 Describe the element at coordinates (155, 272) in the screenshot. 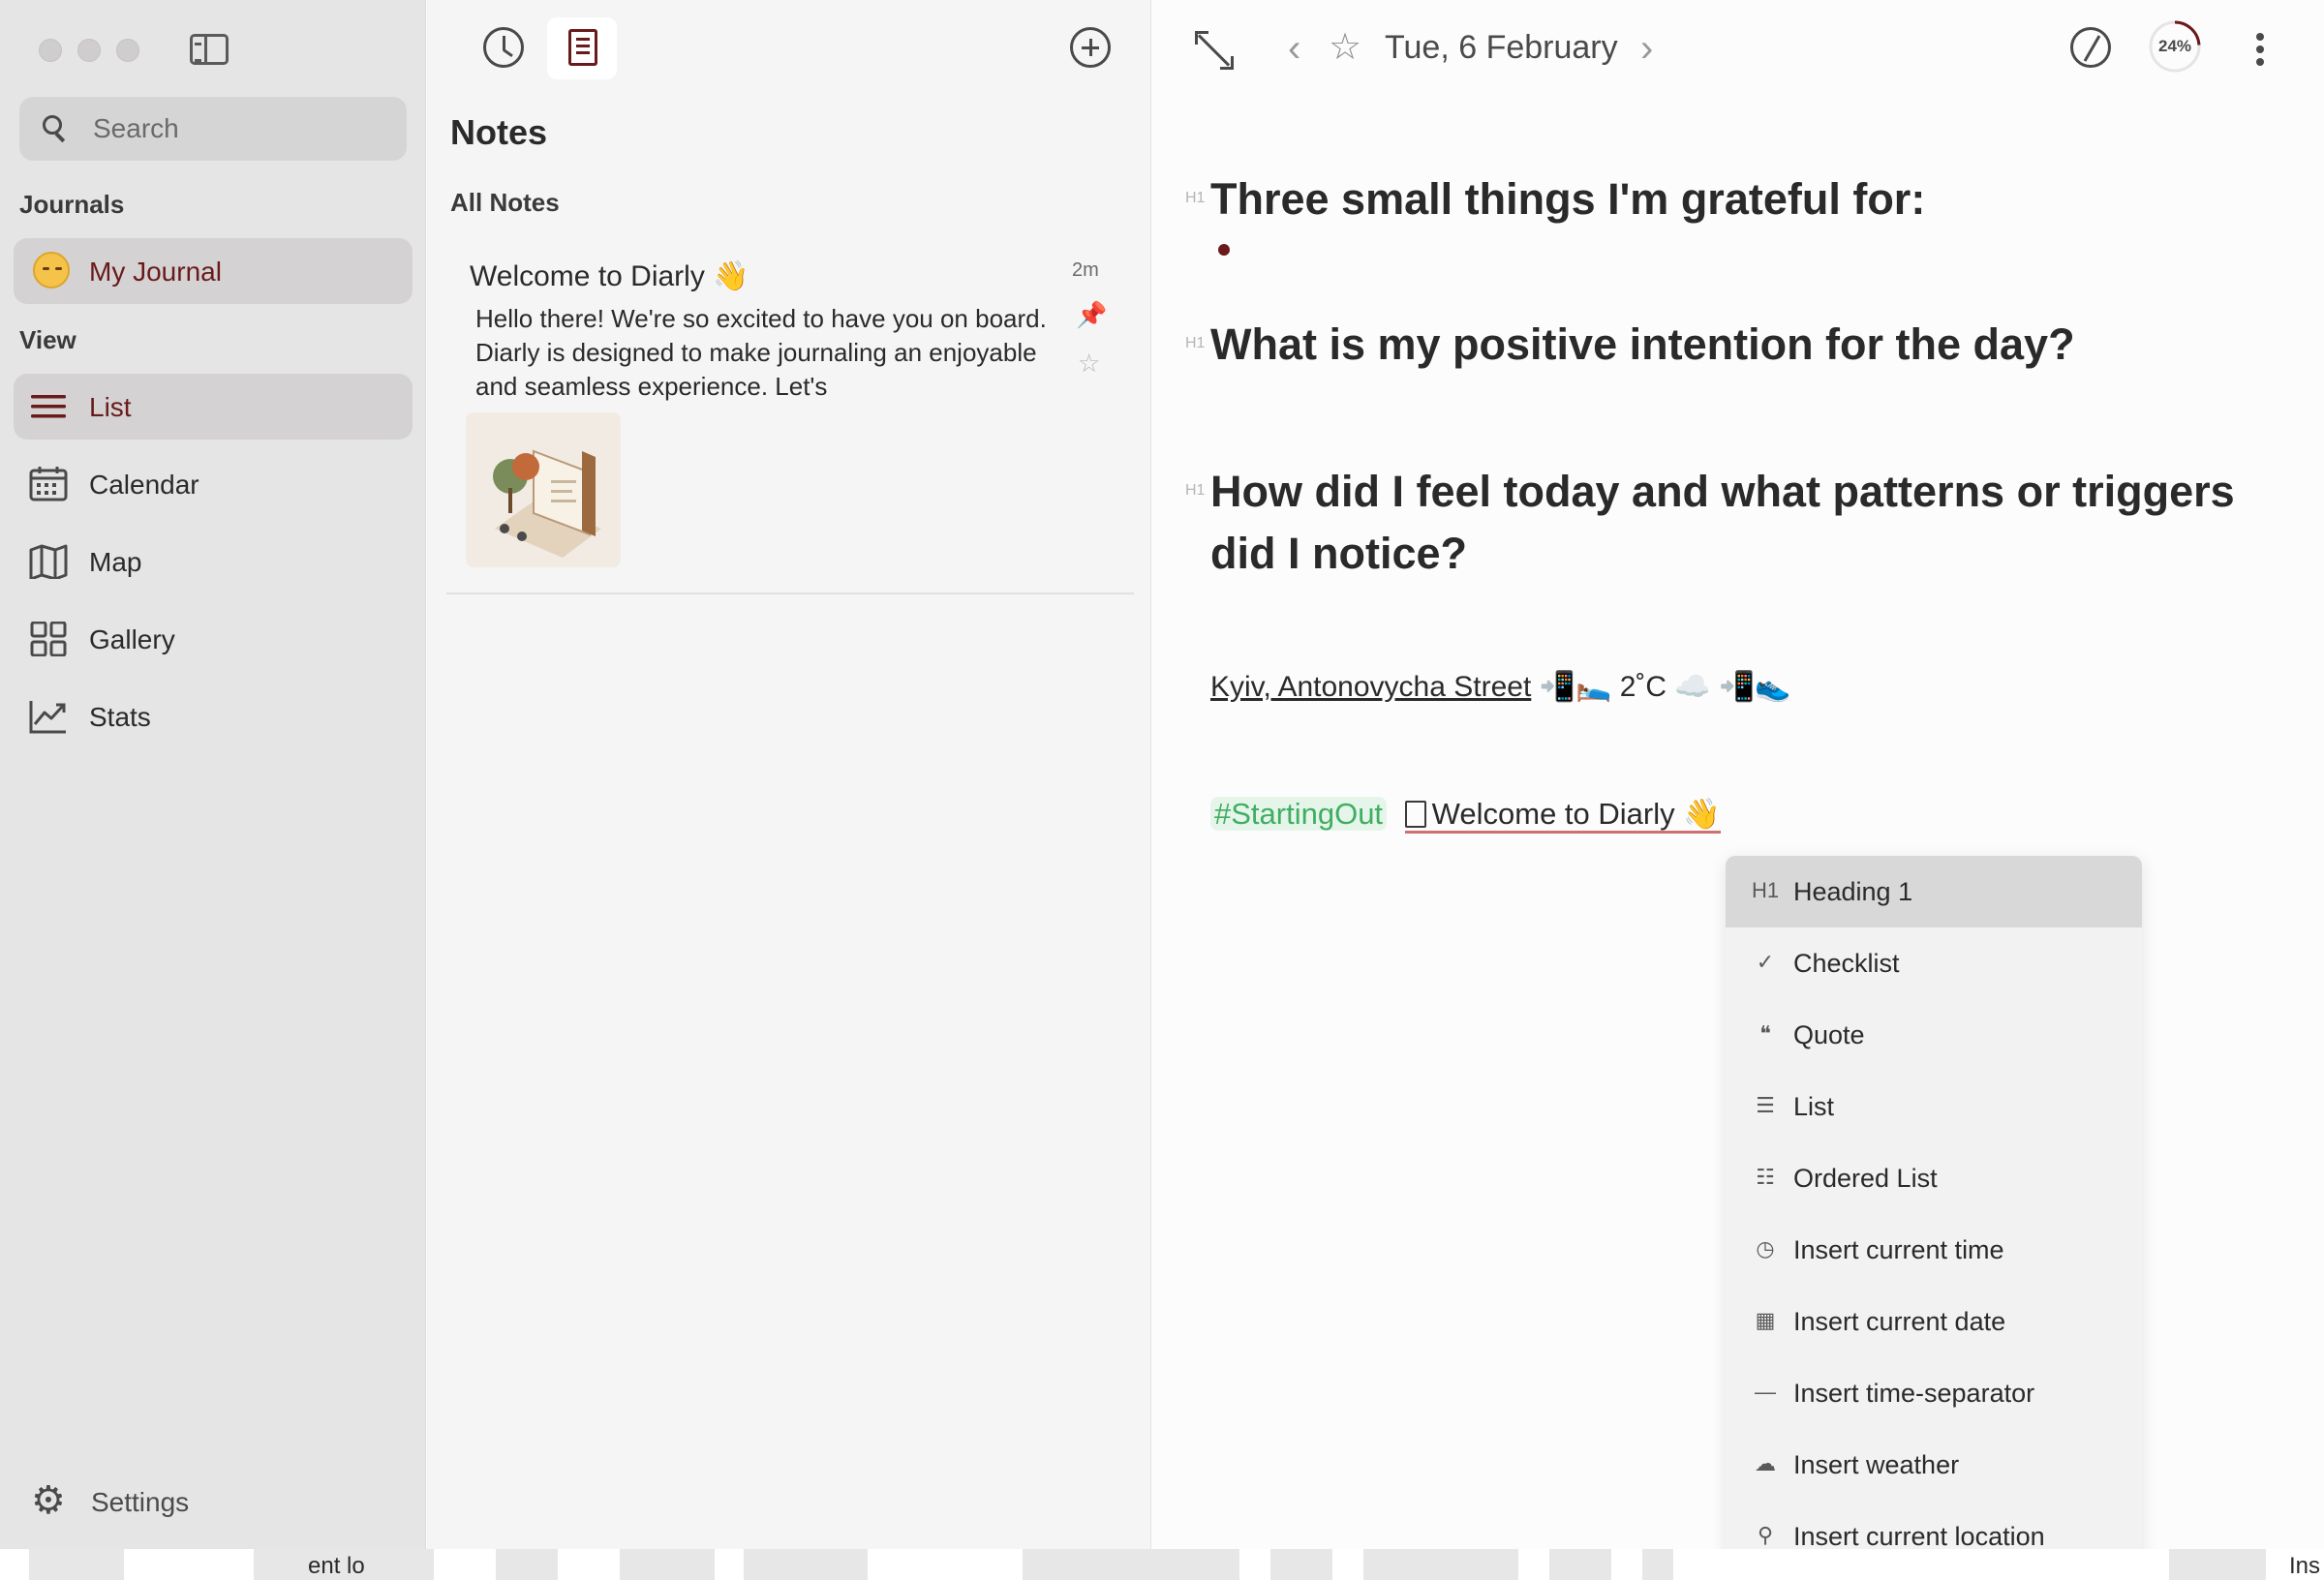

I see `journal-item-label: My Journal` at that location.